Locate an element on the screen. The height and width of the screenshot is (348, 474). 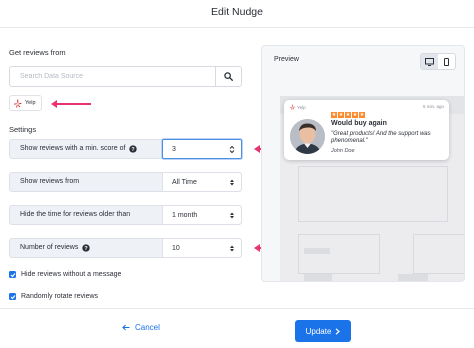
min-score-value: 3 is located at coordinates (174, 149).